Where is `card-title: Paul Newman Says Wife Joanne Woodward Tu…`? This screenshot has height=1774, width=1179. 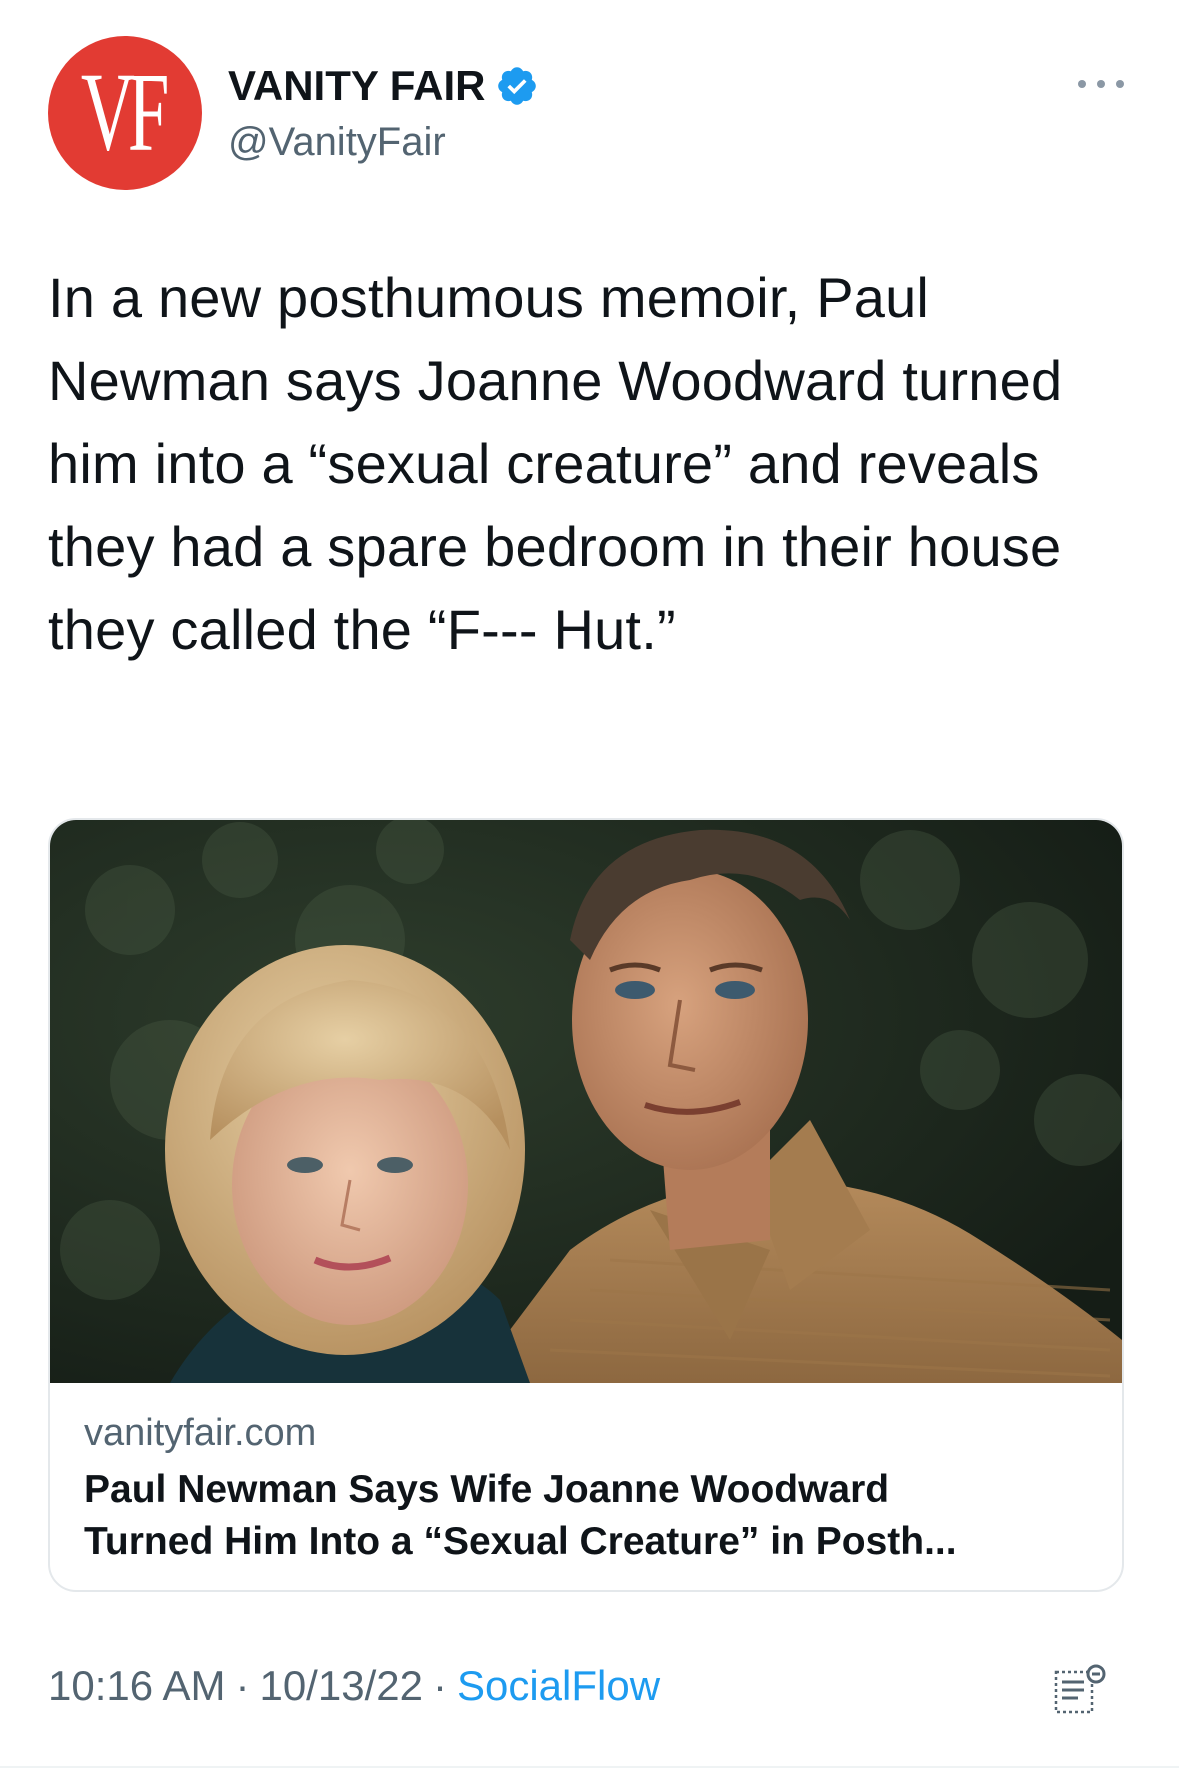
card-title: Paul Newman Says Wife Joanne Woodward Tu… is located at coordinates (520, 1515).